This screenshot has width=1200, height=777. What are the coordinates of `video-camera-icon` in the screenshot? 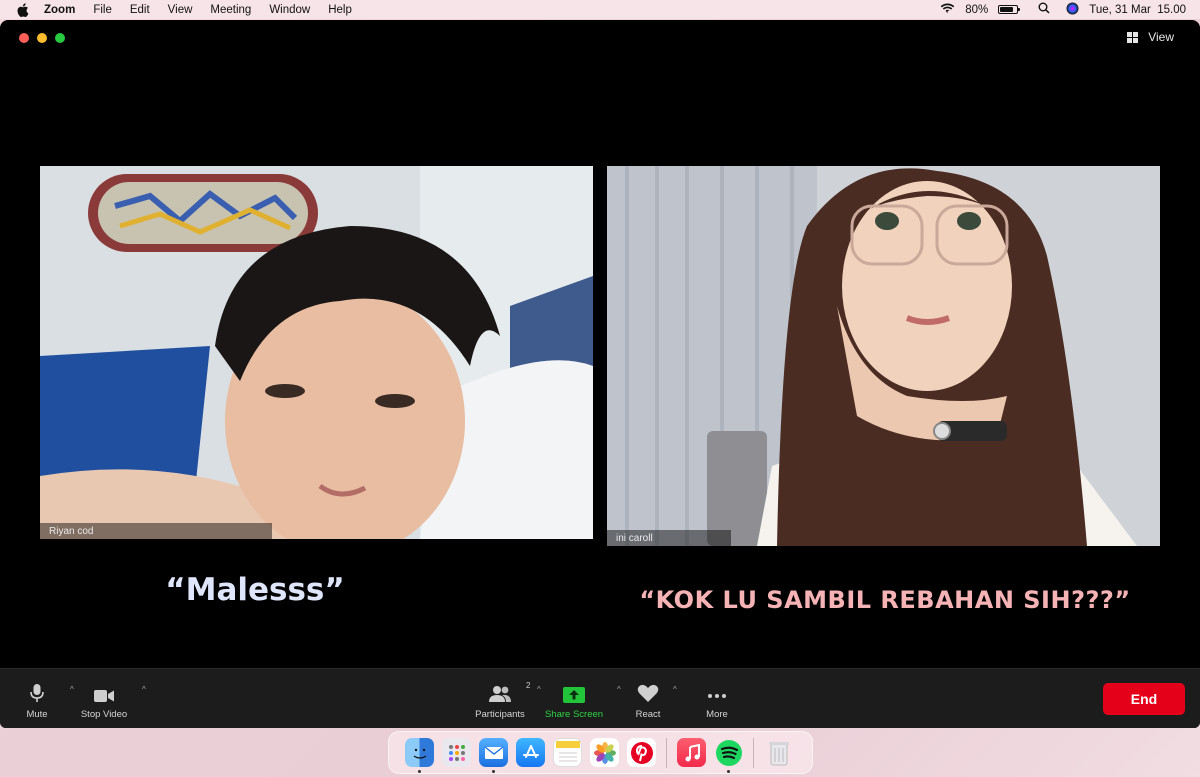 It's located at (104, 696).